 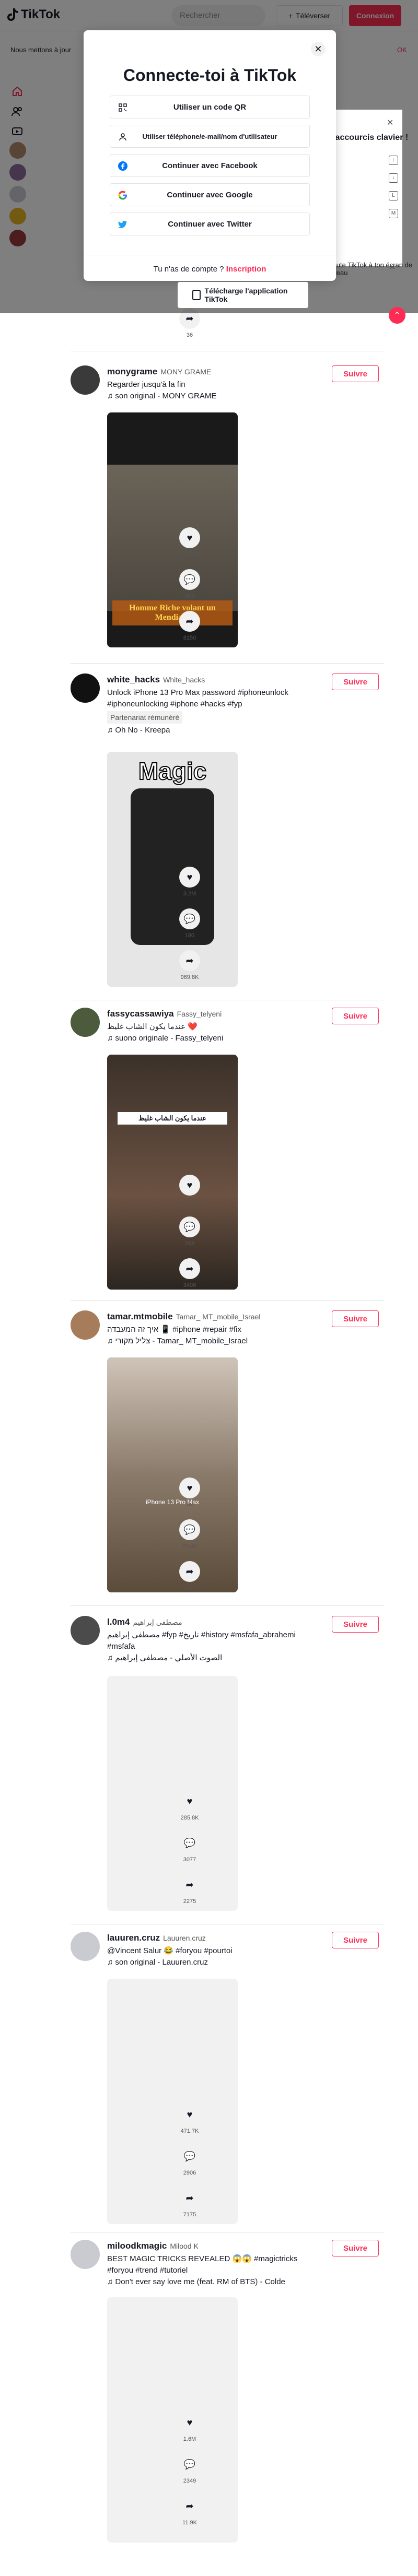 What do you see at coordinates (211, 730) in the screenshot?
I see `music-link: ♫ Oh No - Kreepa` at bounding box center [211, 730].